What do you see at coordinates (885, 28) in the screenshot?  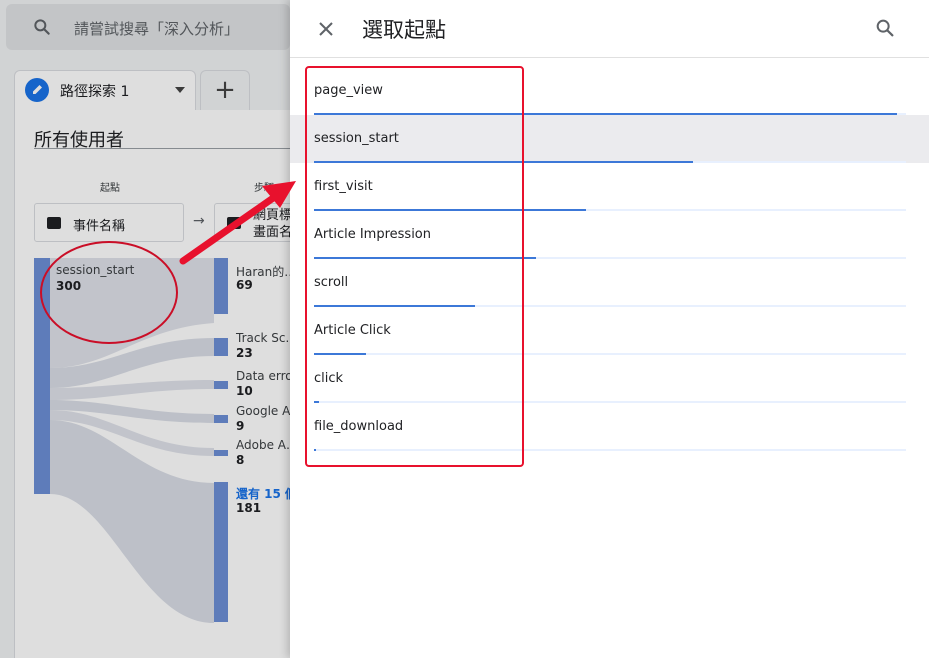 I see `search-icon` at bounding box center [885, 28].